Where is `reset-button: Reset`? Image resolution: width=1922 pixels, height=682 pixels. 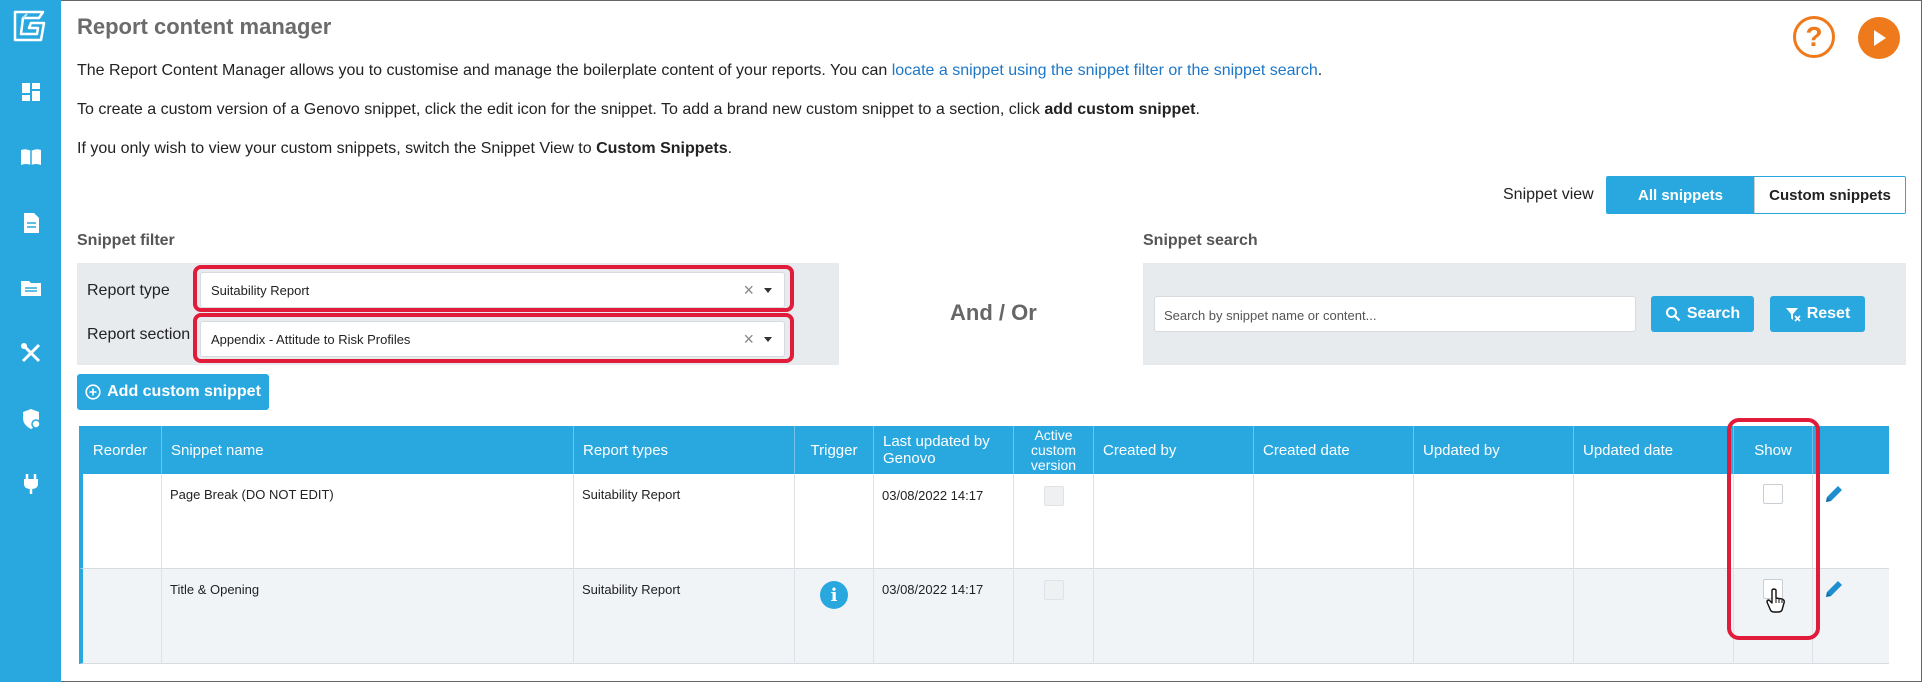
reset-button: Reset is located at coordinates (1817, 314).